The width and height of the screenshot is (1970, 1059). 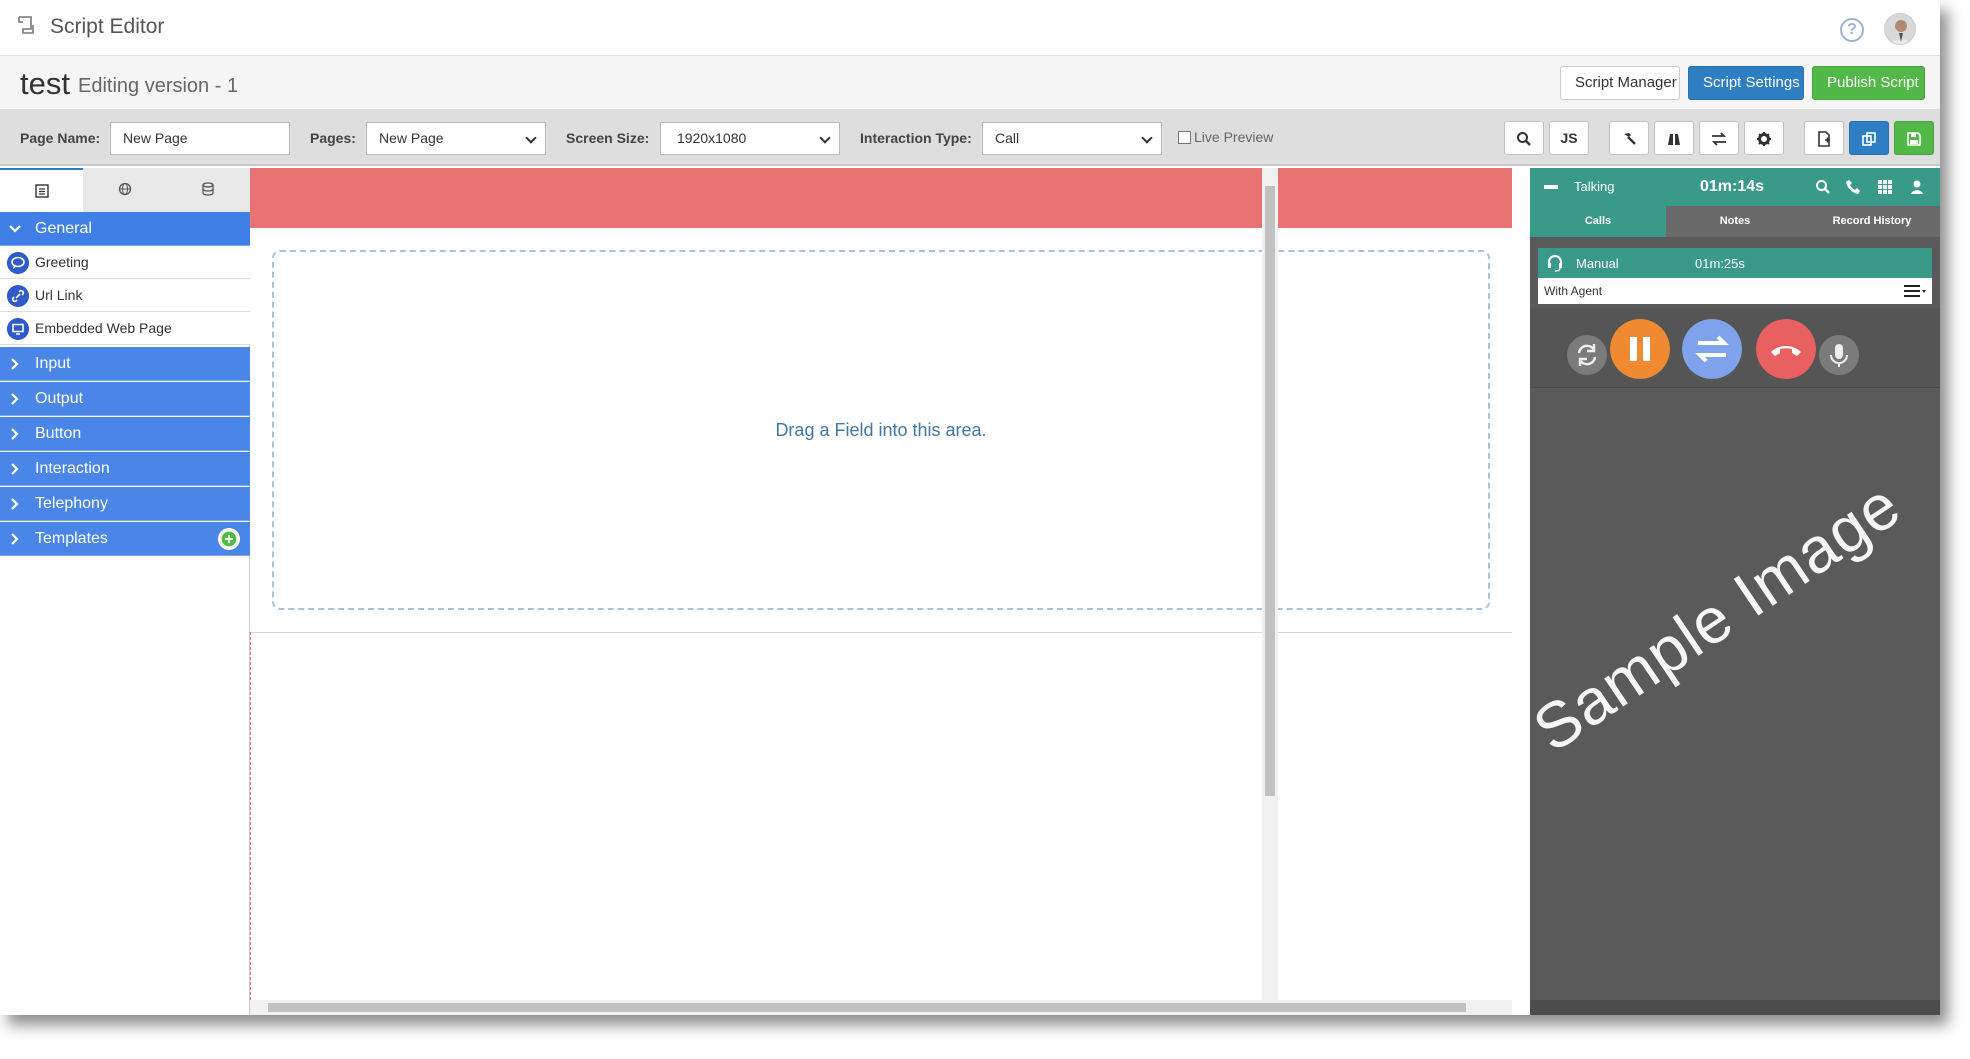 I want to click on hammer-icon, so click(x=1630, y=139).